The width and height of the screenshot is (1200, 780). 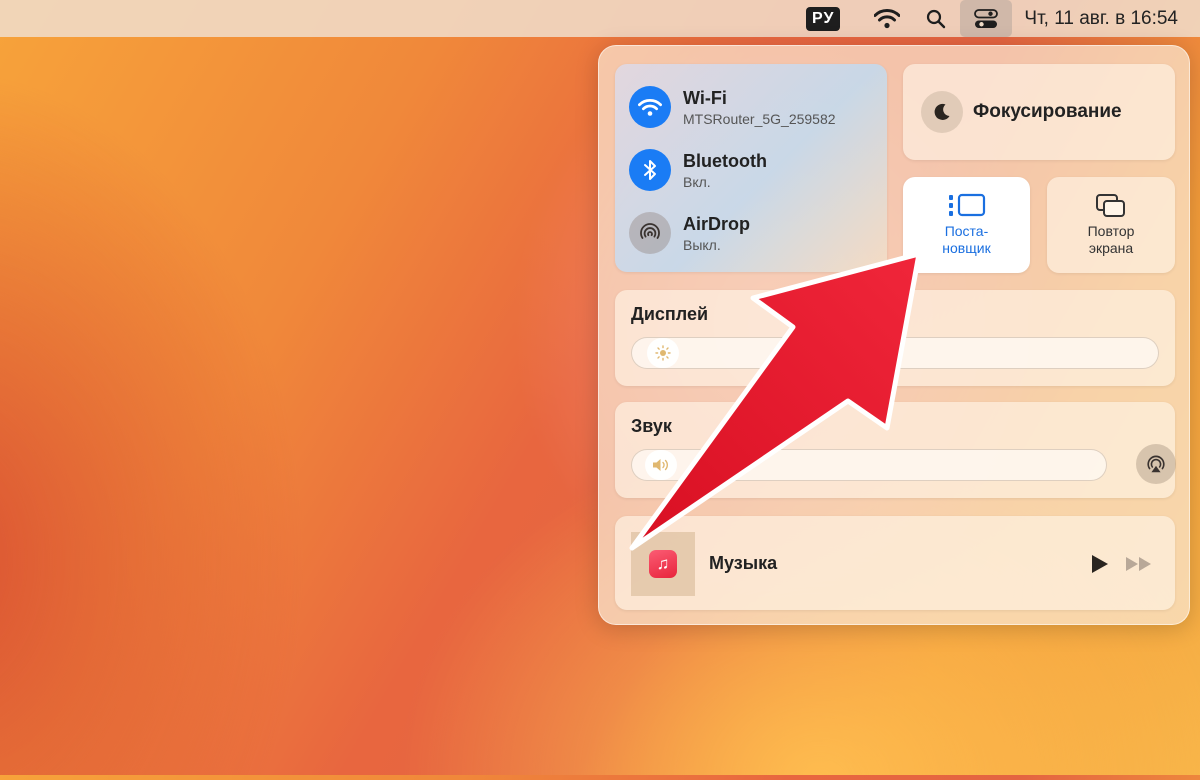 I want to click on airdrop-text: AirDrop Выкл., so click(x=716, y=233).